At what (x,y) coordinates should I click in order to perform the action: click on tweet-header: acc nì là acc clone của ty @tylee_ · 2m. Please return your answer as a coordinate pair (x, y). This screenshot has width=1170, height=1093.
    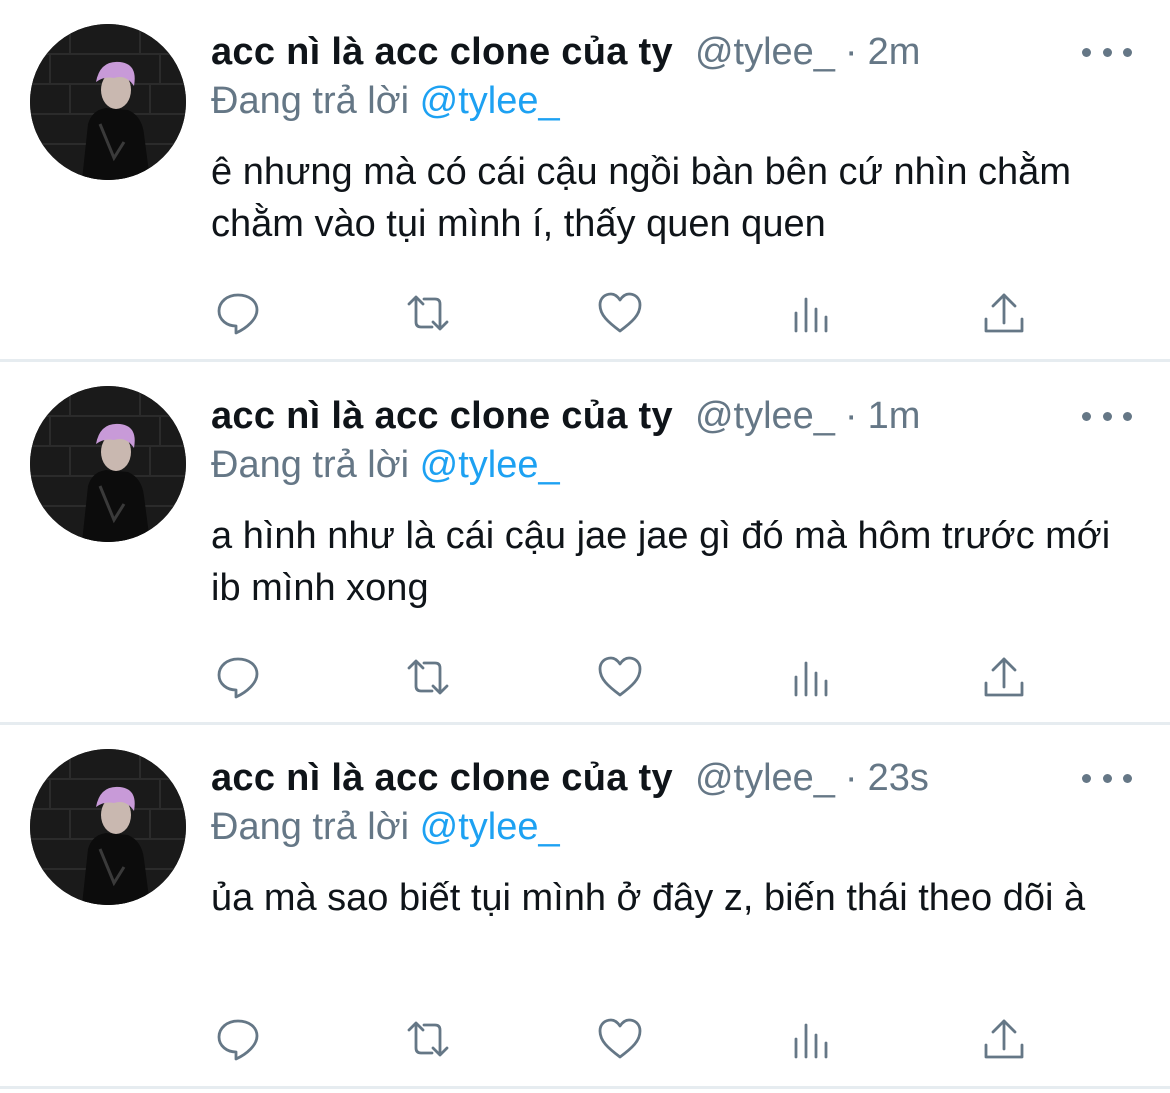
    Looking at the image, I should click on (565, 52).